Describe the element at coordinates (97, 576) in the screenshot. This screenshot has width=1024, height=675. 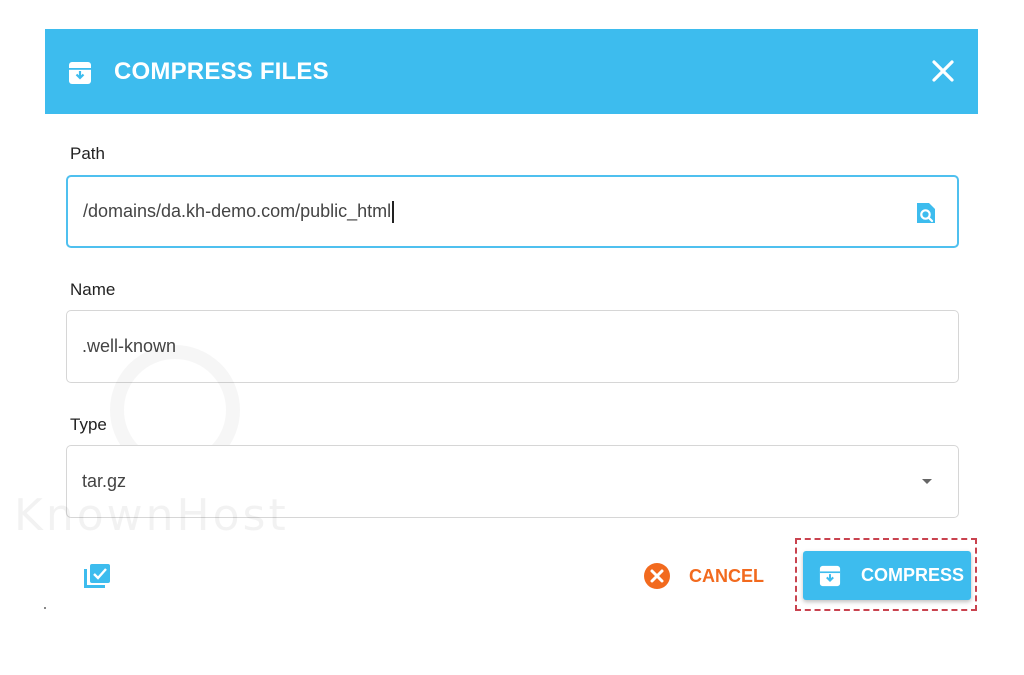
I see `select-all-icon` at that location.